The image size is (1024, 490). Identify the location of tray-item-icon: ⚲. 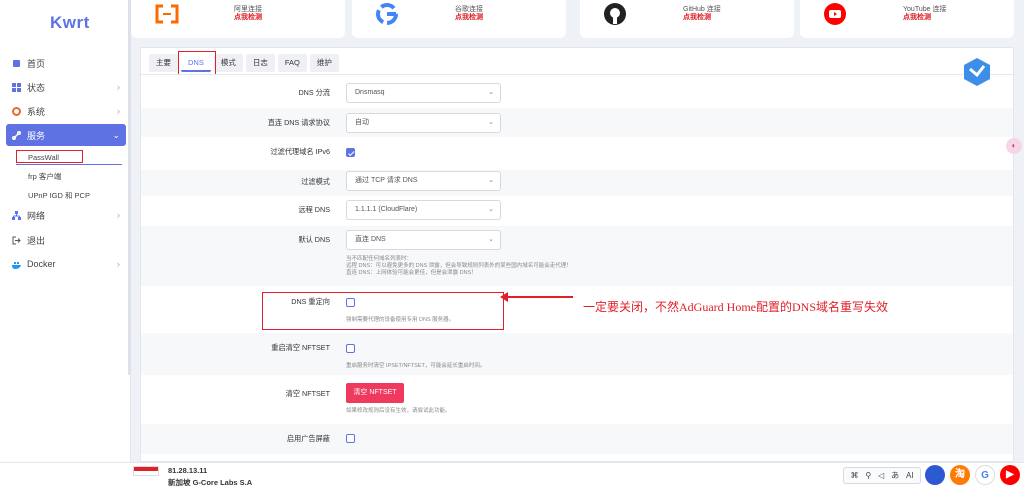
(868, 475).